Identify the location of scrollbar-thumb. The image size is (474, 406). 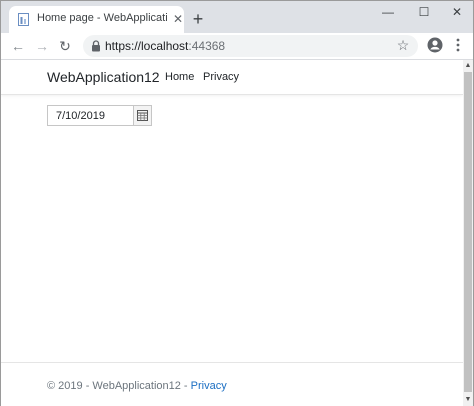
(468, 232).